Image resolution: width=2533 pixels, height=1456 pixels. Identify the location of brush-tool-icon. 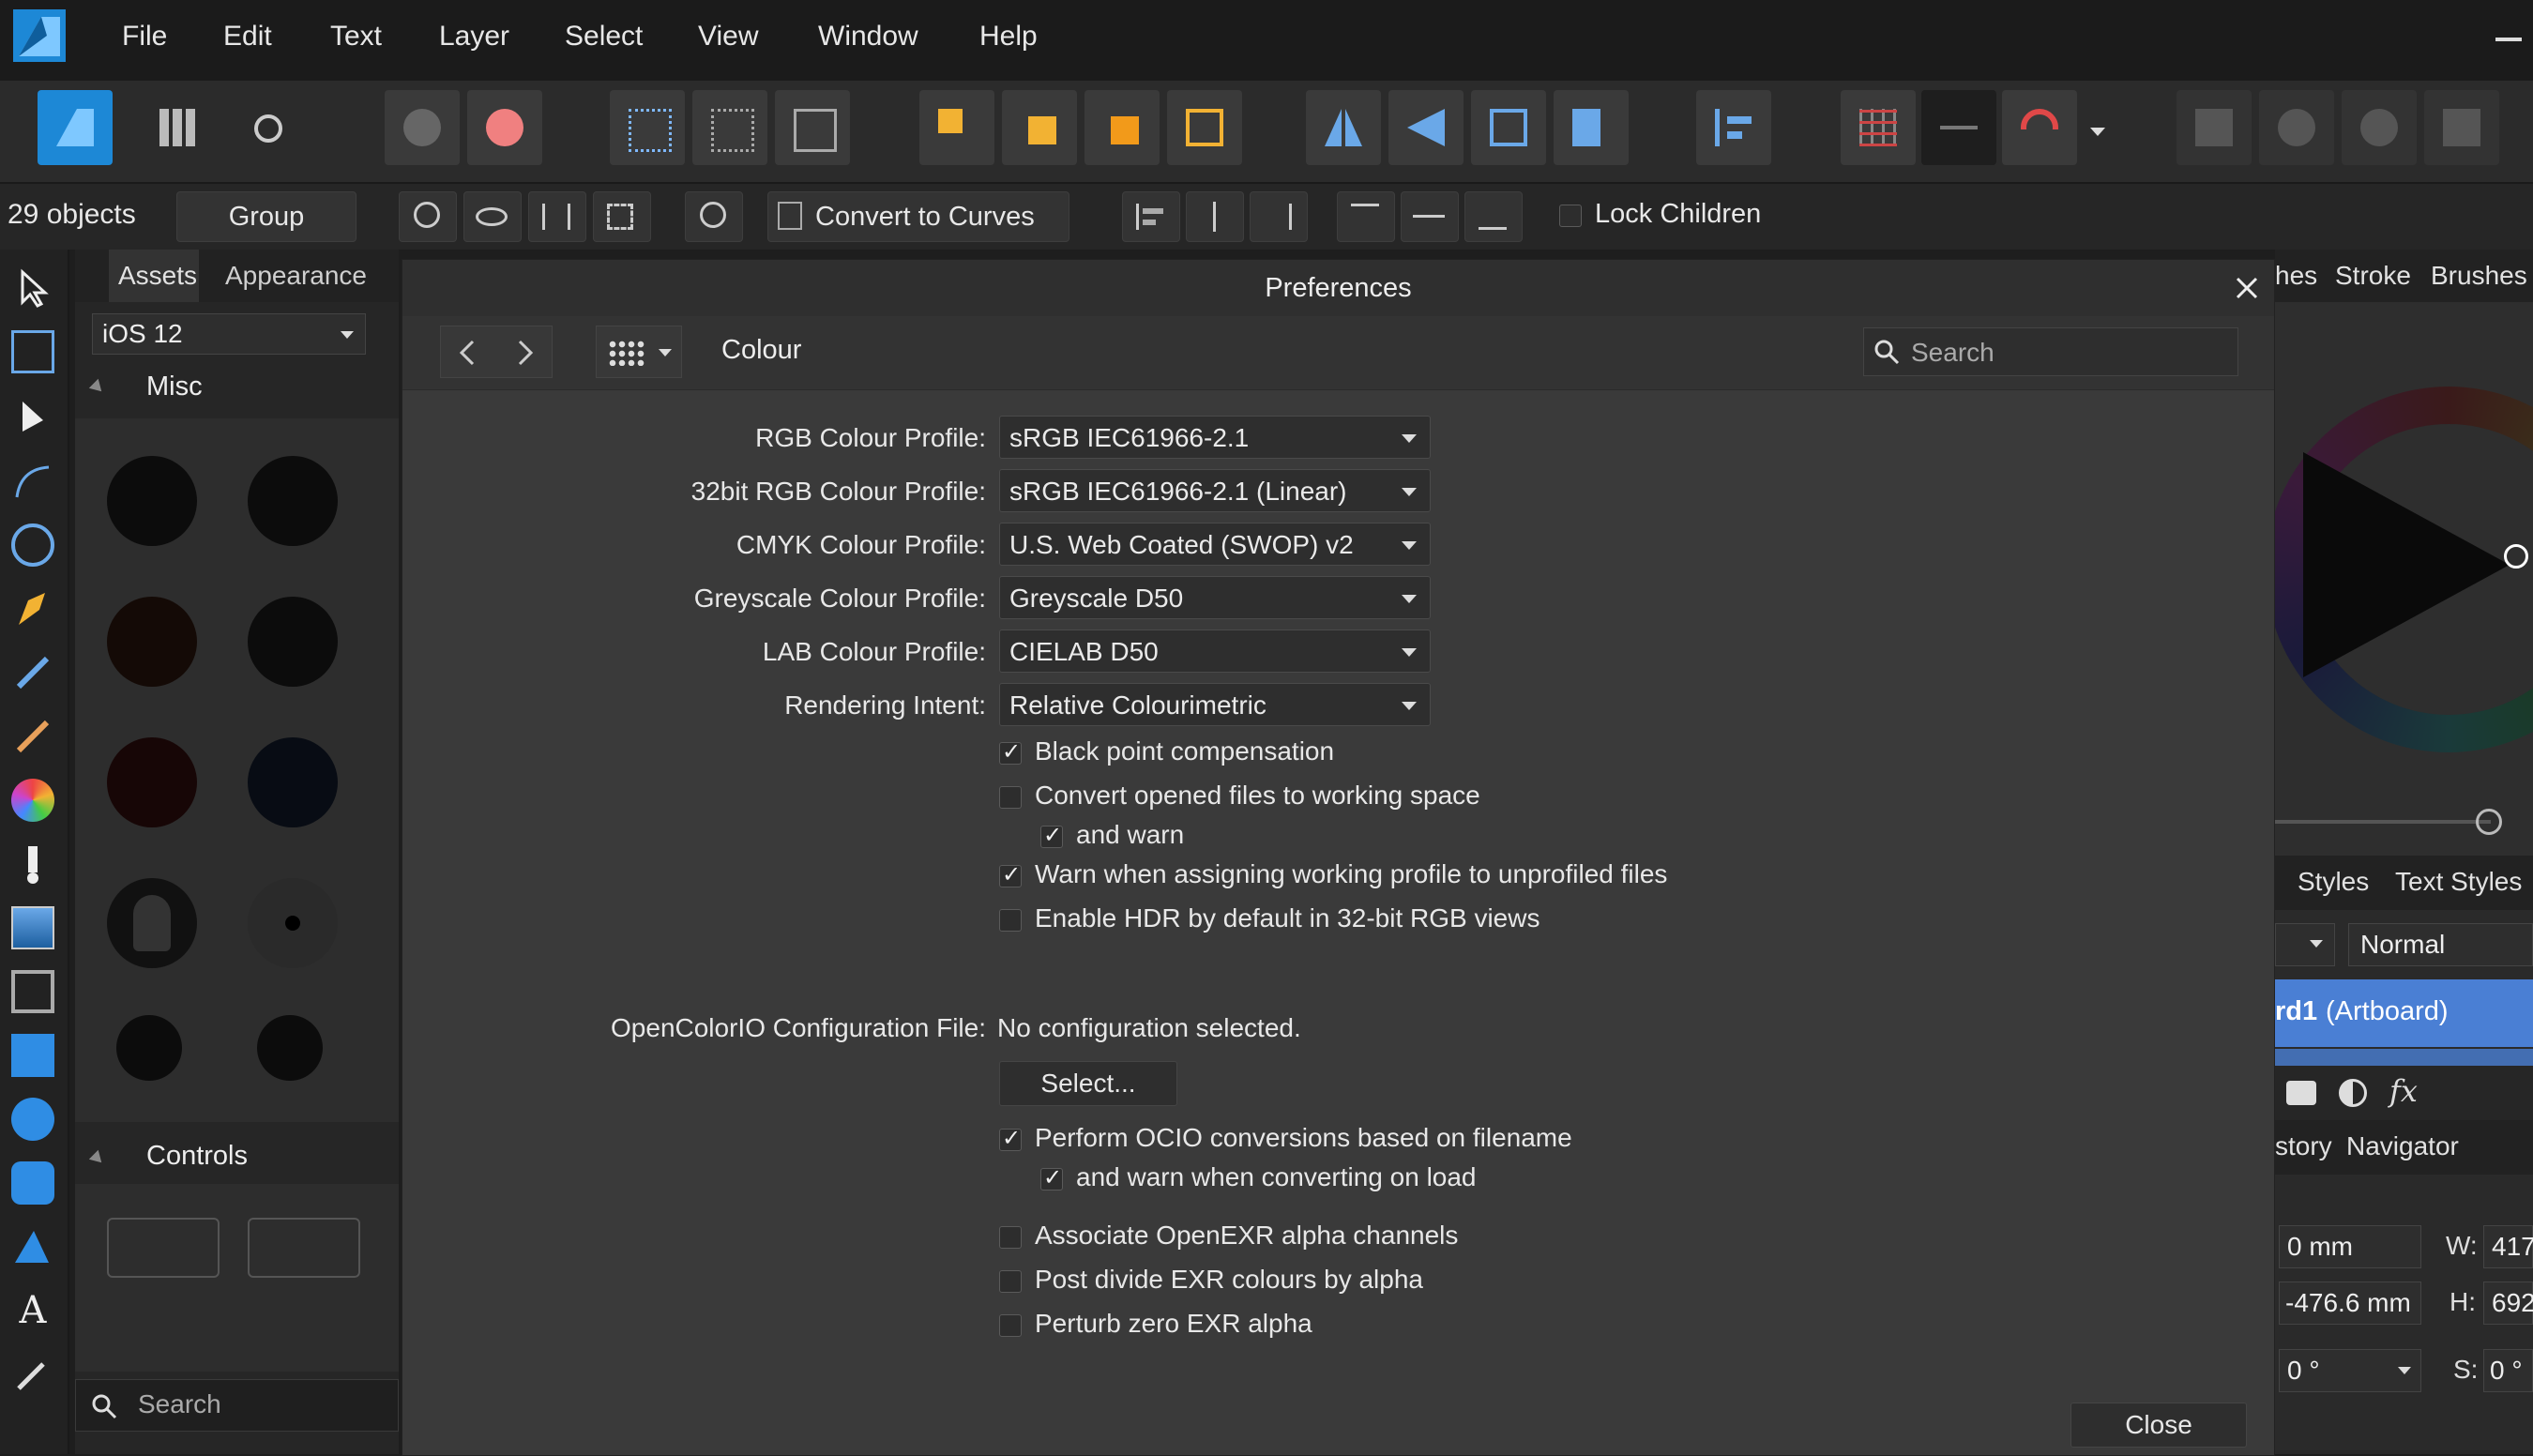
(32, 736).